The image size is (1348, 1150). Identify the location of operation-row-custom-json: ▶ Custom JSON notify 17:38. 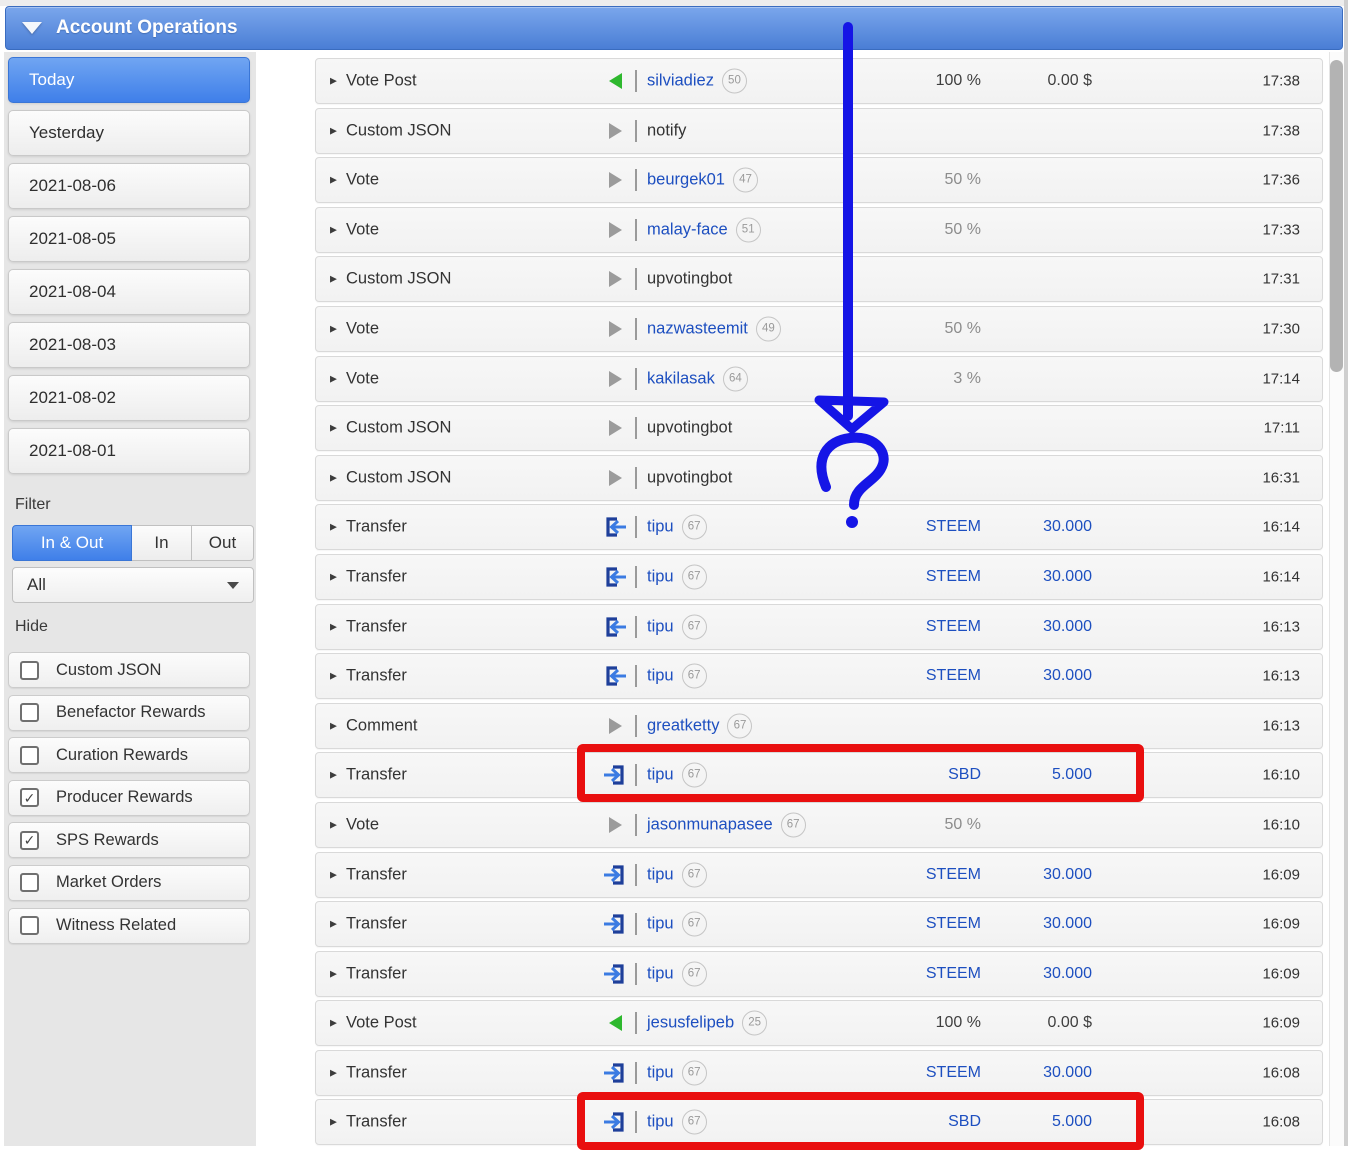
(819, 130).